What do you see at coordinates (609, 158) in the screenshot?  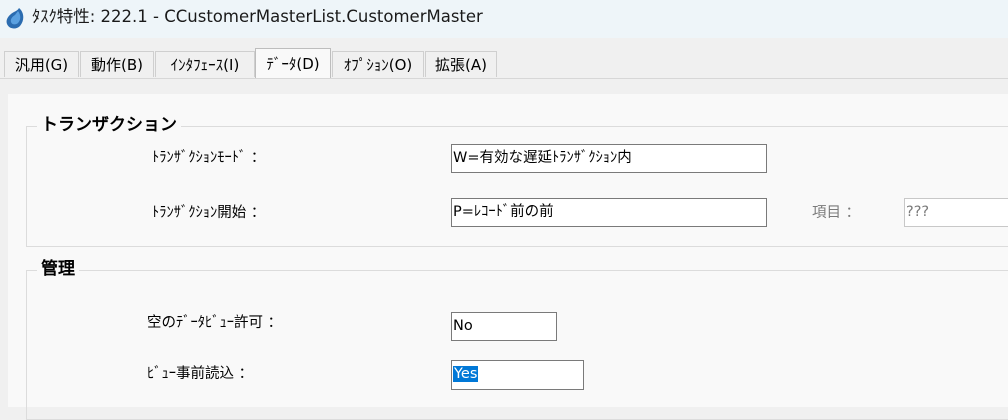 I see `transaction-mode-field: W=有効な遅延ﾄﾗﾝｻﾞｸｼｮﾝ内` at bounding box center [609, 158].